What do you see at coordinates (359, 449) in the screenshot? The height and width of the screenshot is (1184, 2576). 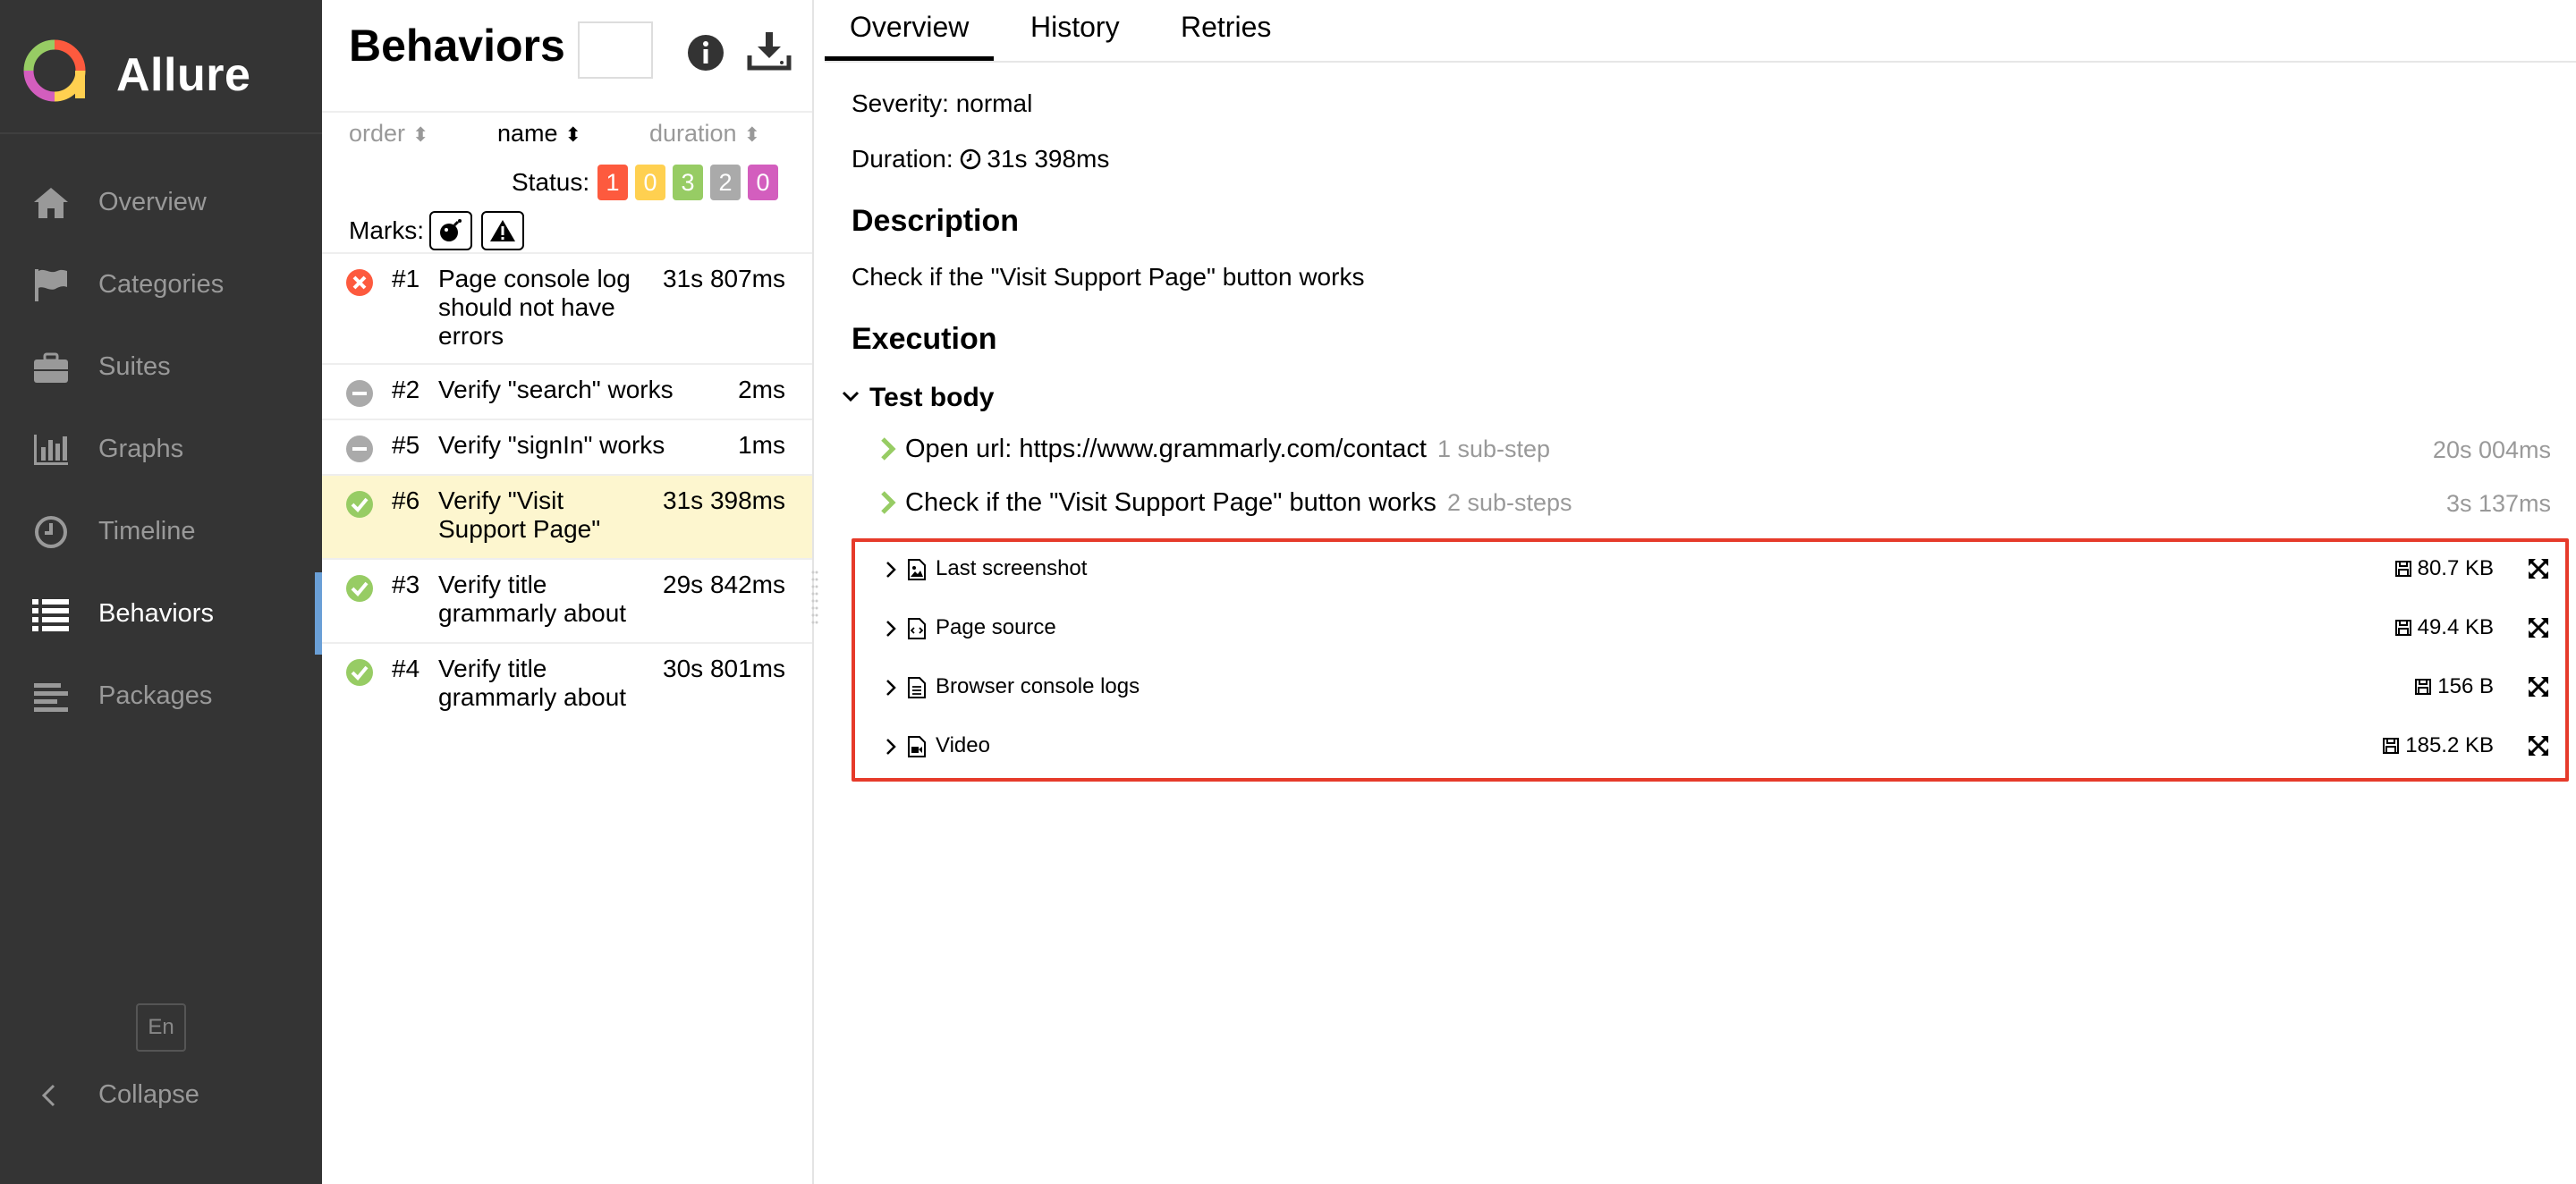 I see `skipped-status-icon` at bounding box center [359, 449].